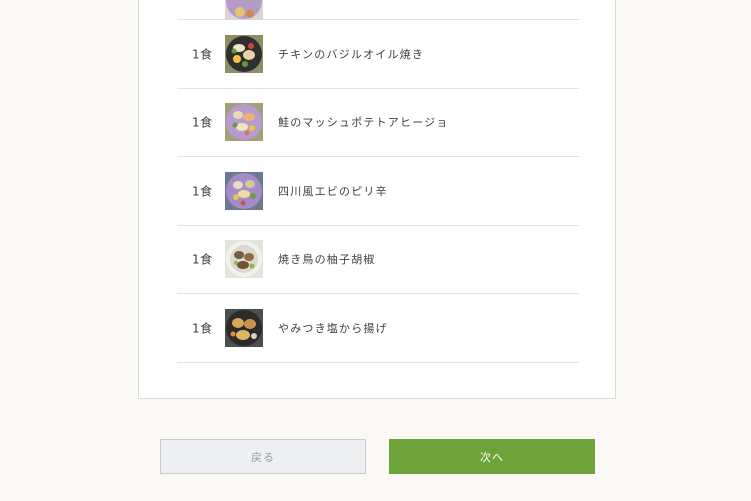 Image resolution: width=751 pixels, height=501 pixels. Describe the element at coordinates (351, 54) in the screenshot. I see `meal-name: チキンのバジルオイル焼き` at that location.